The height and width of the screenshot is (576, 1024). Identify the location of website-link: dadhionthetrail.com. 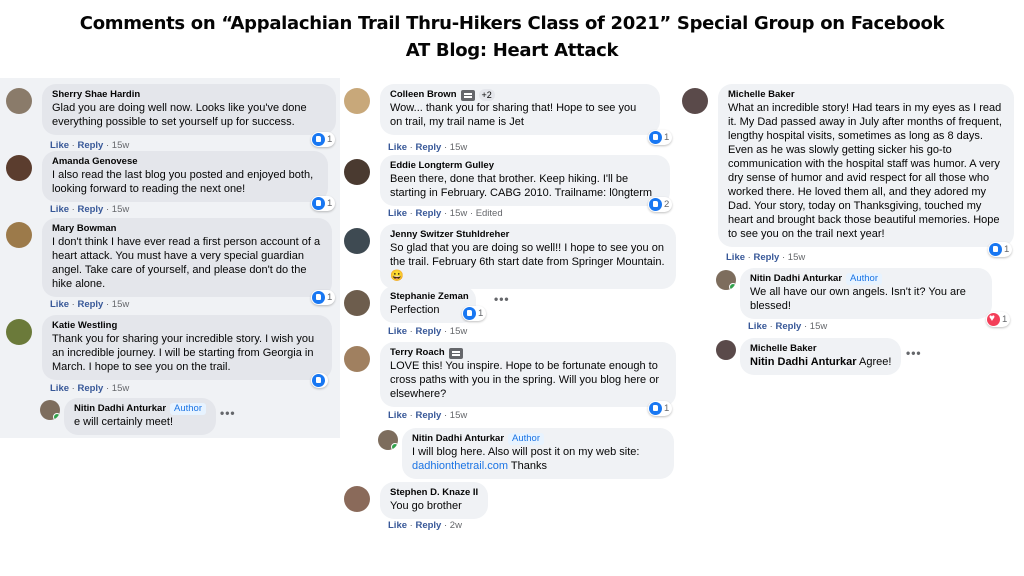
(460, 466).